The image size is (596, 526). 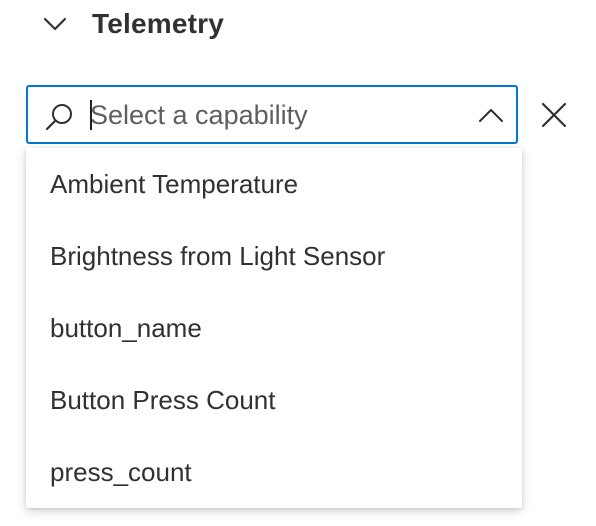 I want to click on telemetry-section-header: Telemetry, so click(x=132, y=24).